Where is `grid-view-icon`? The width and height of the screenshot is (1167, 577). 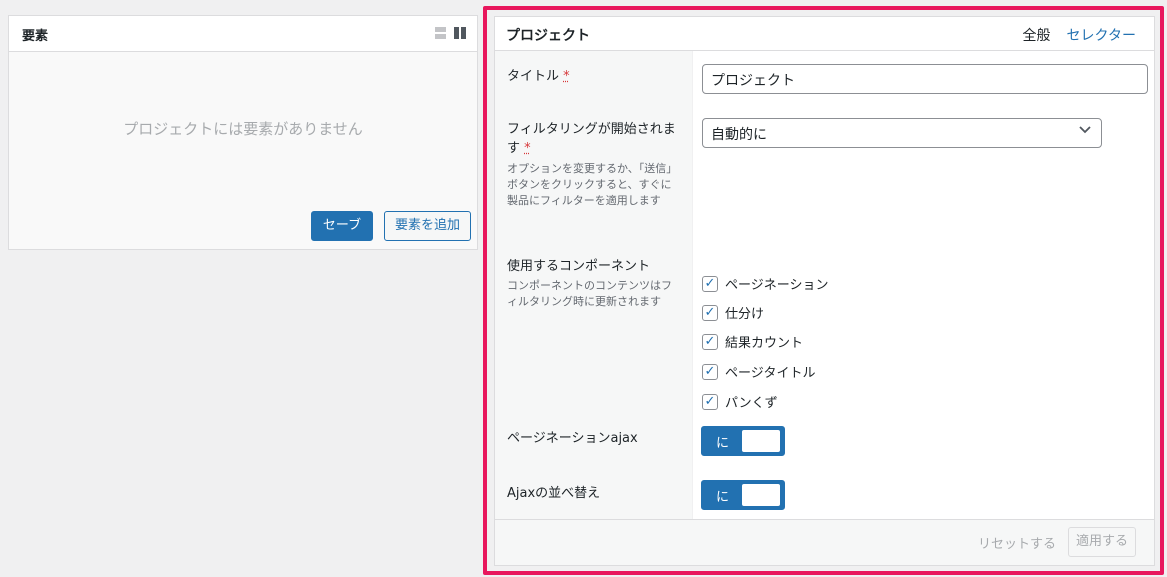
grid-view-icon is located at coordinates (460, 33).